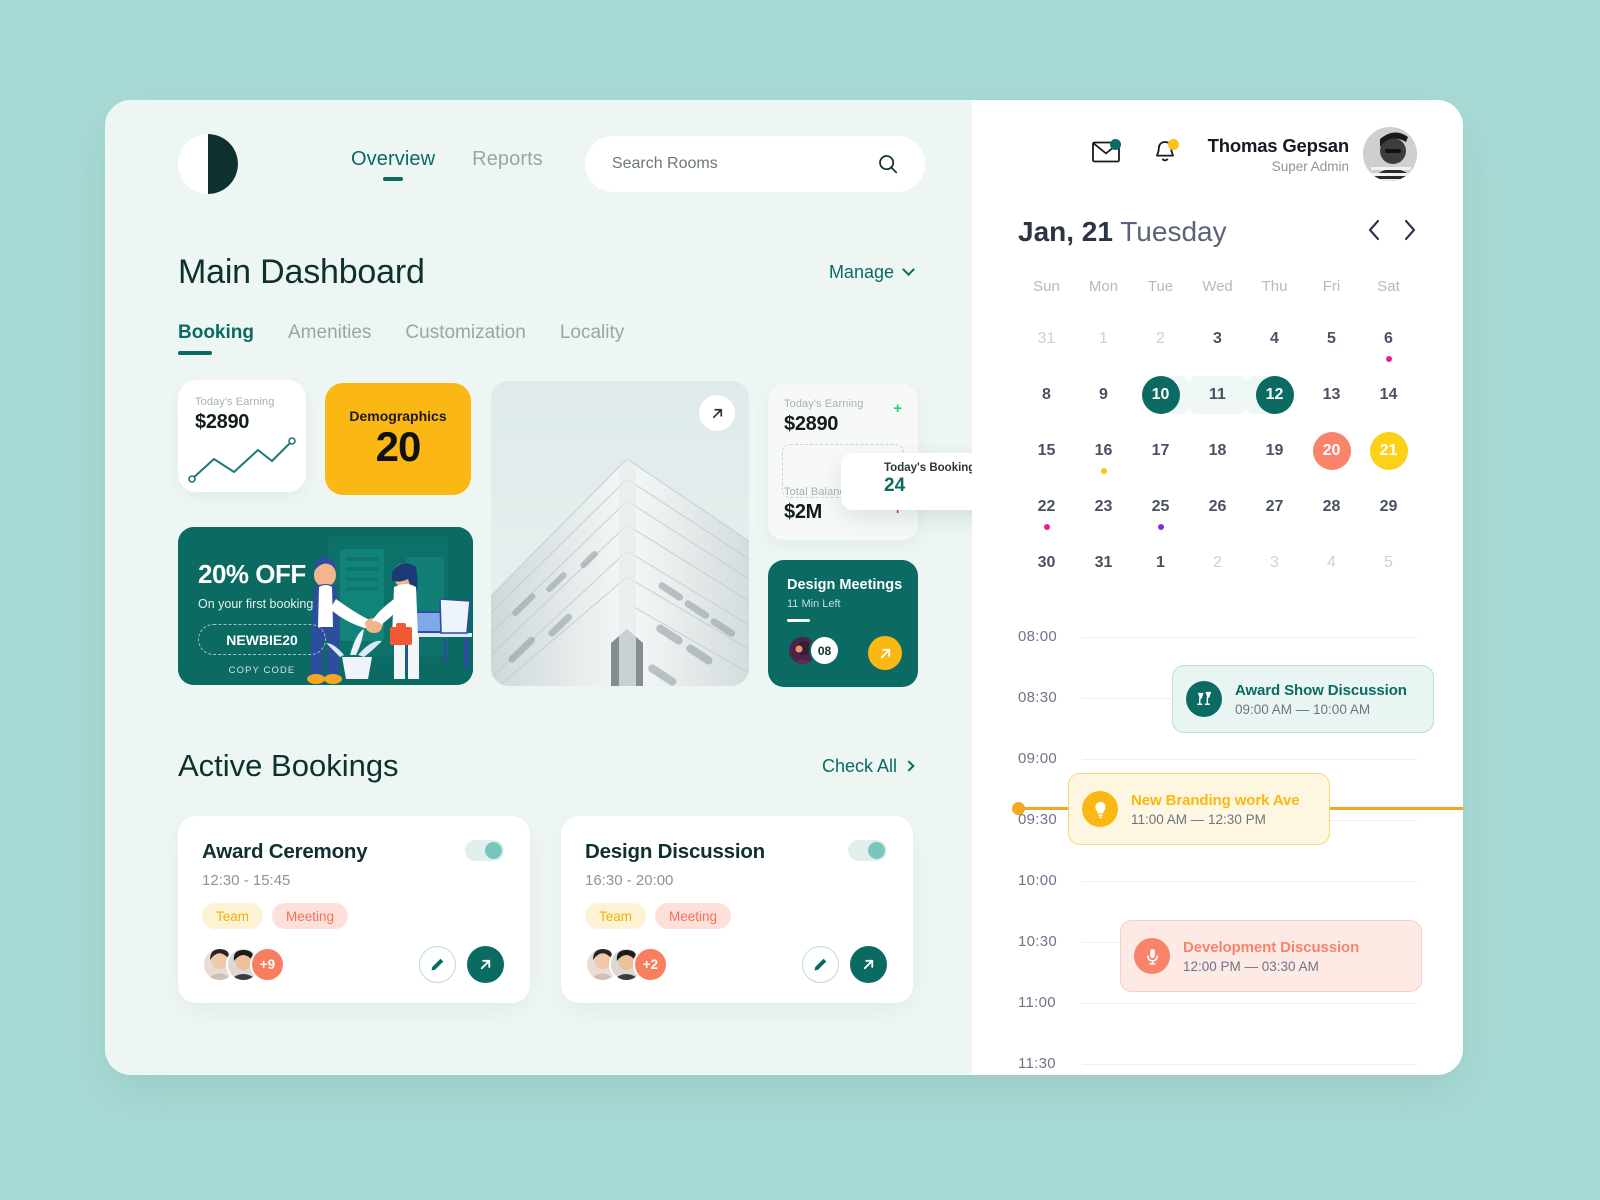 Image resolution: width=1600 pixels, height=1200 pixels. Describe the element at coordinates (868, 766) in the screenshot. I see `check-all-link: Check All` at that location.